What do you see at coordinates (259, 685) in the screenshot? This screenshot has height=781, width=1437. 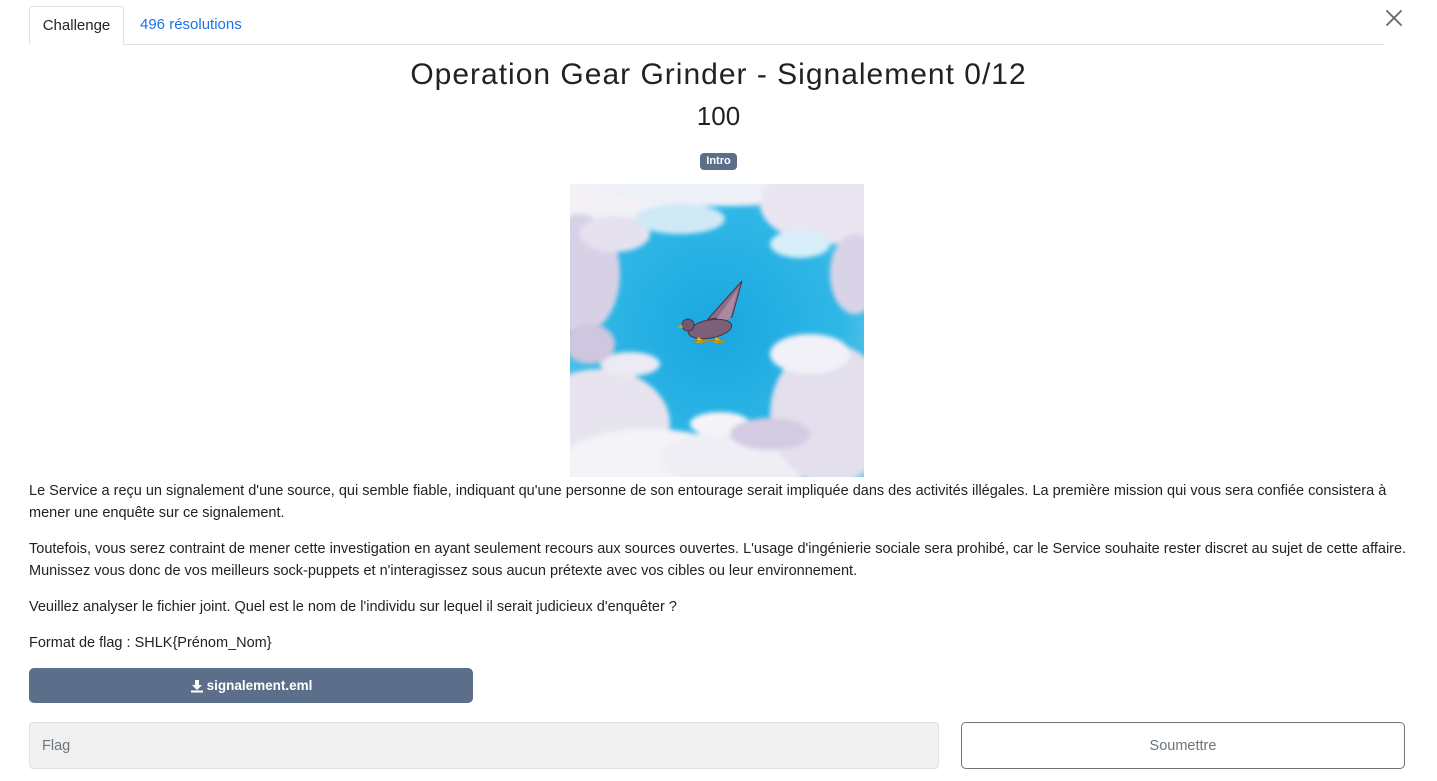 I see `attachment-filename: signalement.eml` at bounding box center [259, 685].